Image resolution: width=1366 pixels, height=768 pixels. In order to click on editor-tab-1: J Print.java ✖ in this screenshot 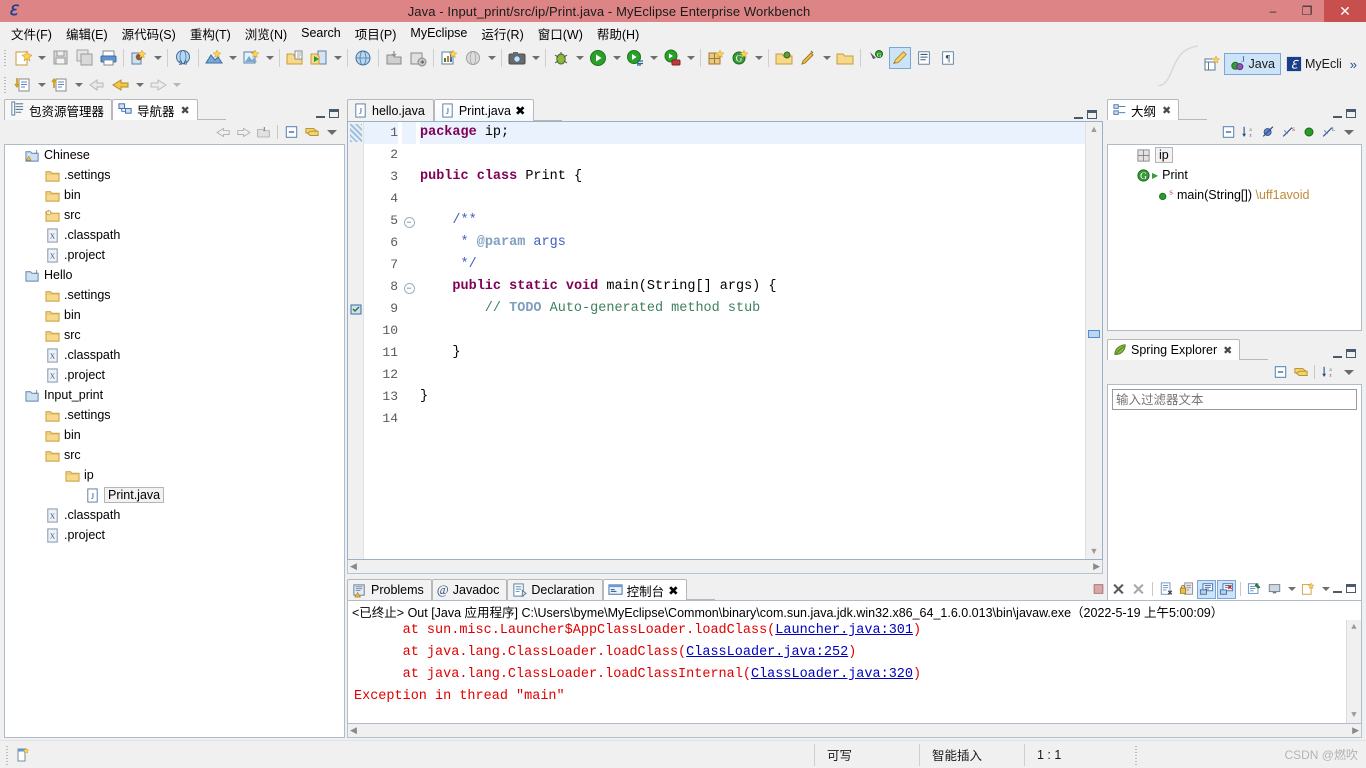, I will do `click(484, 110)`.